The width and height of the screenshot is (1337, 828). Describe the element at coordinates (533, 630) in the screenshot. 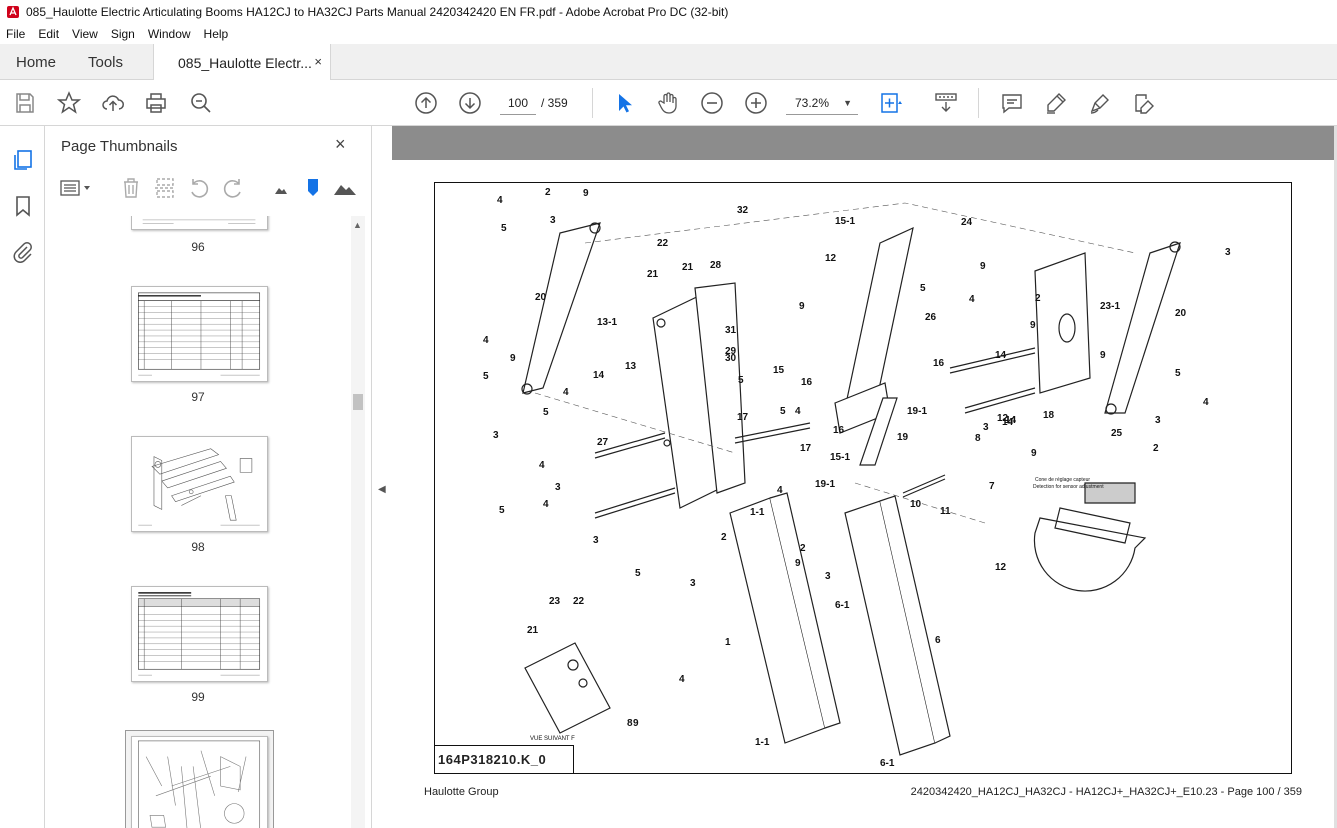

I see `part-callout: 21` at that location.